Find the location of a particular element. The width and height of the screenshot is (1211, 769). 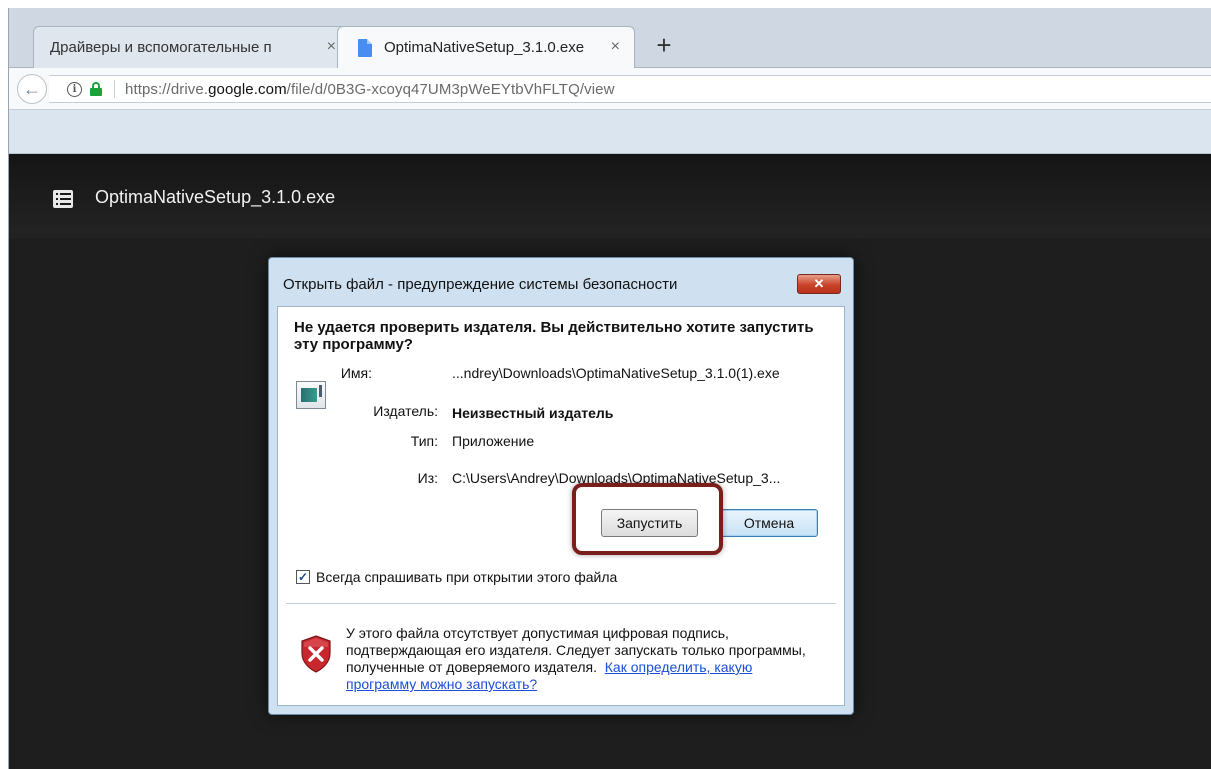

dialog-divider is located at coordinates (561, 603).